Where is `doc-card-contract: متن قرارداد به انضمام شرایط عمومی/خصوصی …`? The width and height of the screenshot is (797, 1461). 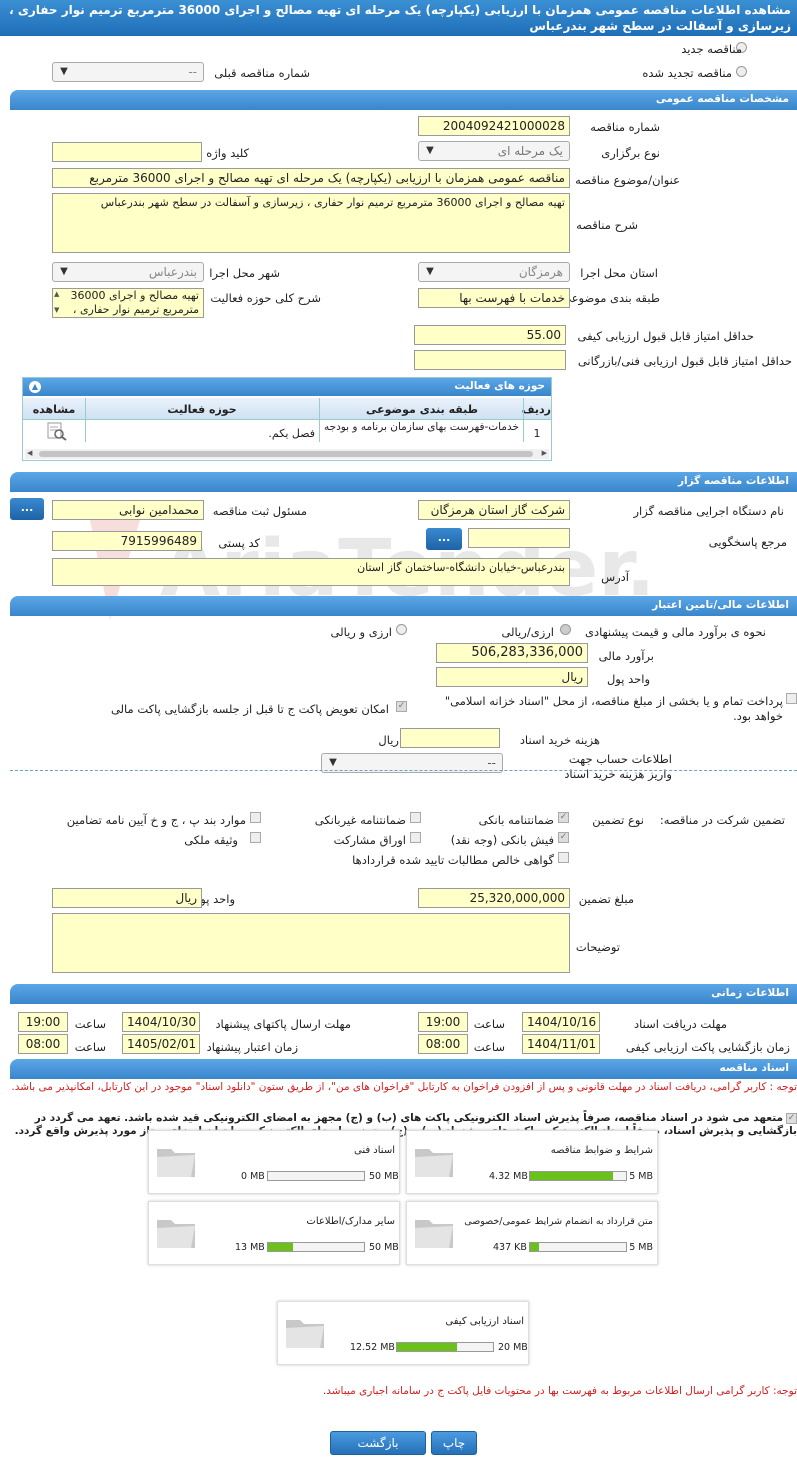 doc-card-contract: متن قرارداد به انضمام شرایط عمومی/خصوصی … is located at coordinates (532, 1233).